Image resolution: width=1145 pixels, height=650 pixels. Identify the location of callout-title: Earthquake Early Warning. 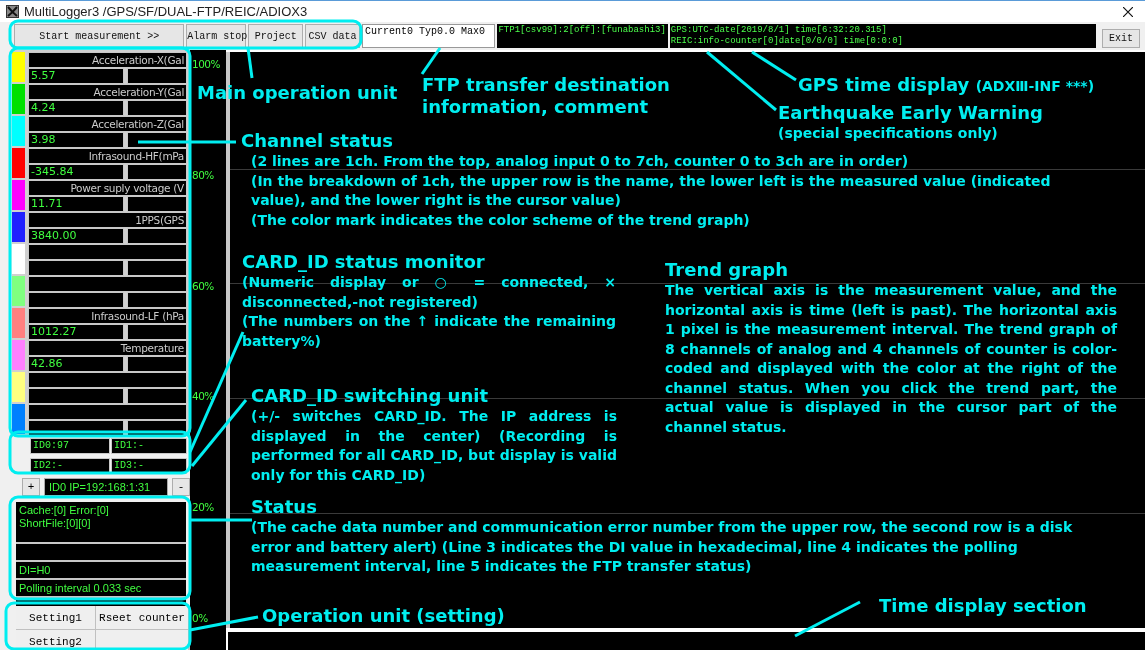
(910, 112).